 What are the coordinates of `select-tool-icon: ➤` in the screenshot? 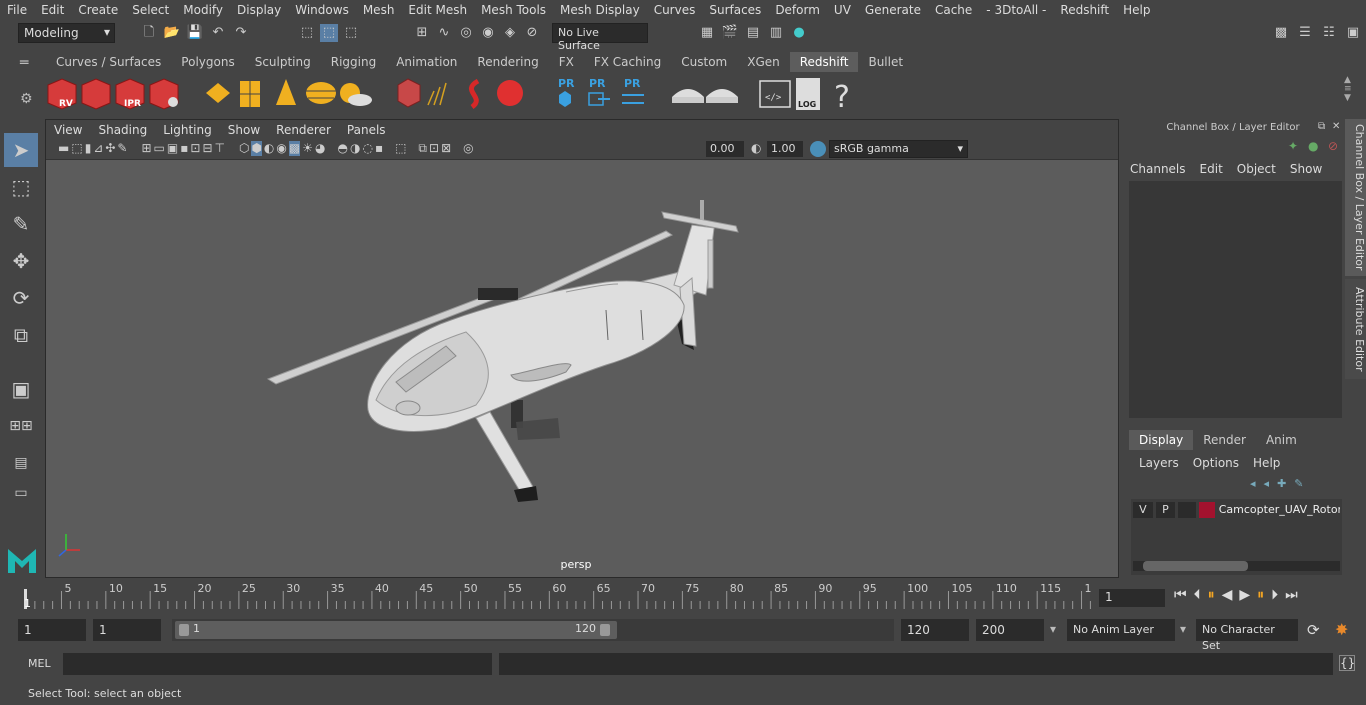 It's located at (21, 150).